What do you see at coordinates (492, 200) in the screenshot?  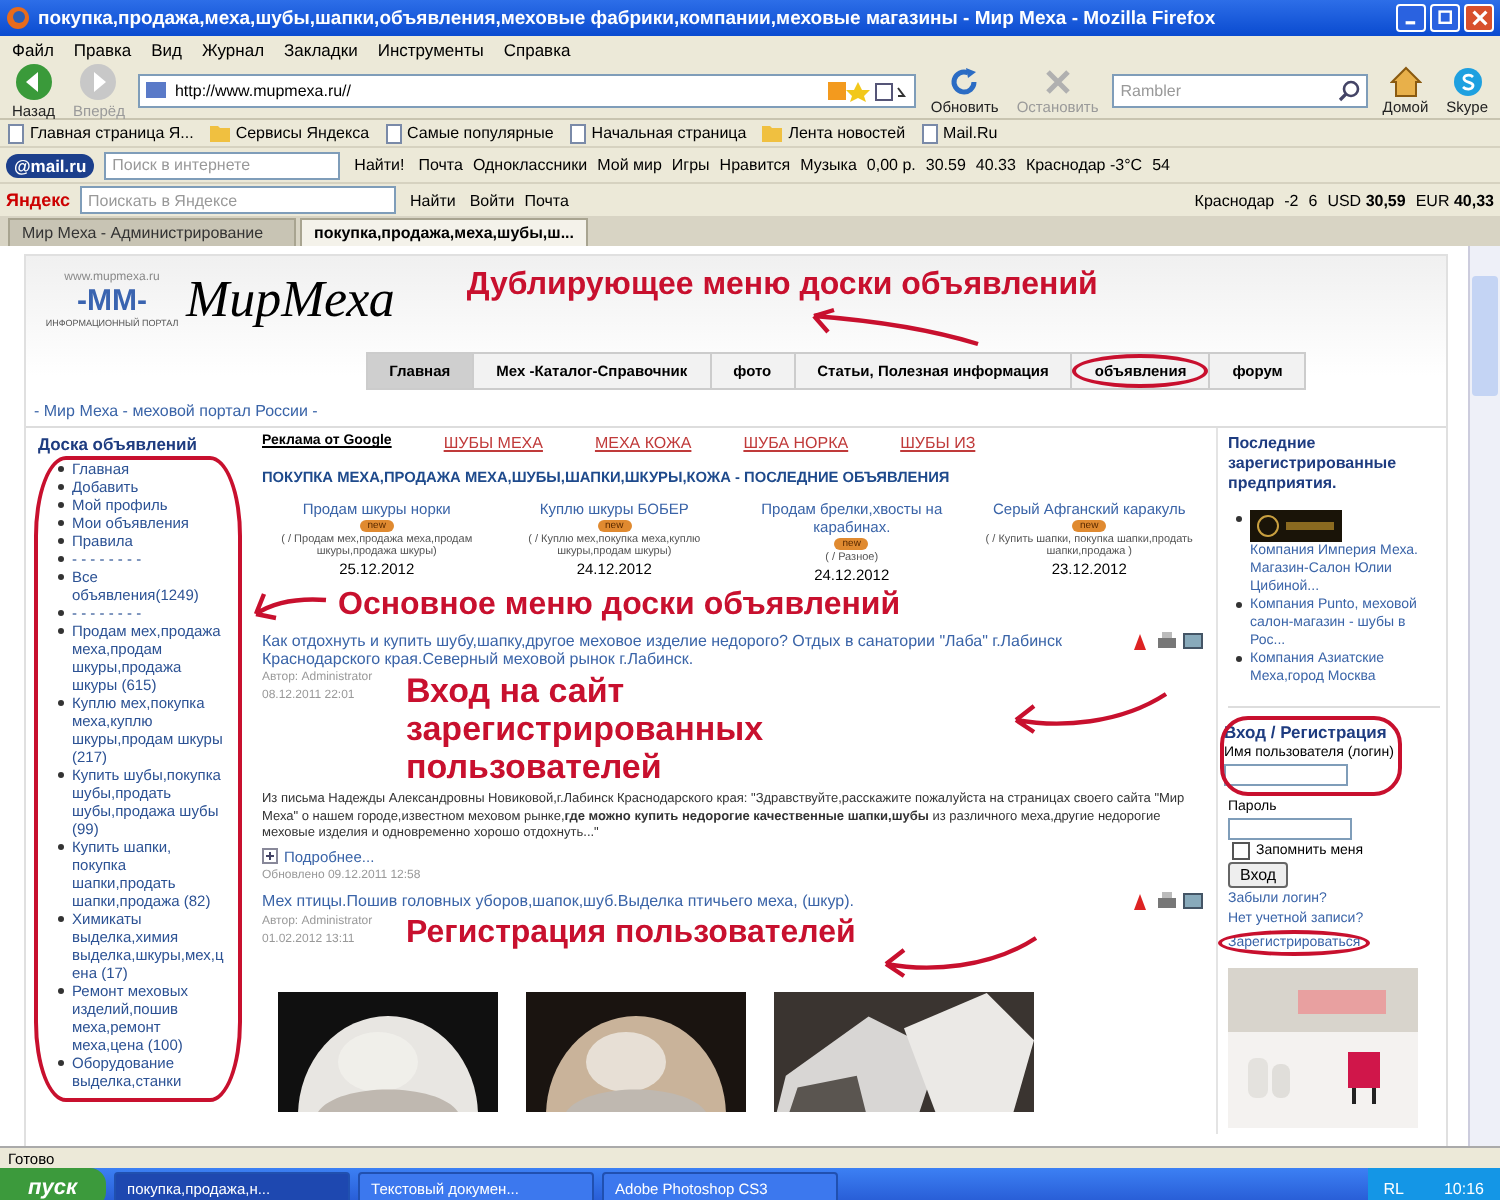 I see `toolbar-item: Войти` at bounding box center [492, 200].